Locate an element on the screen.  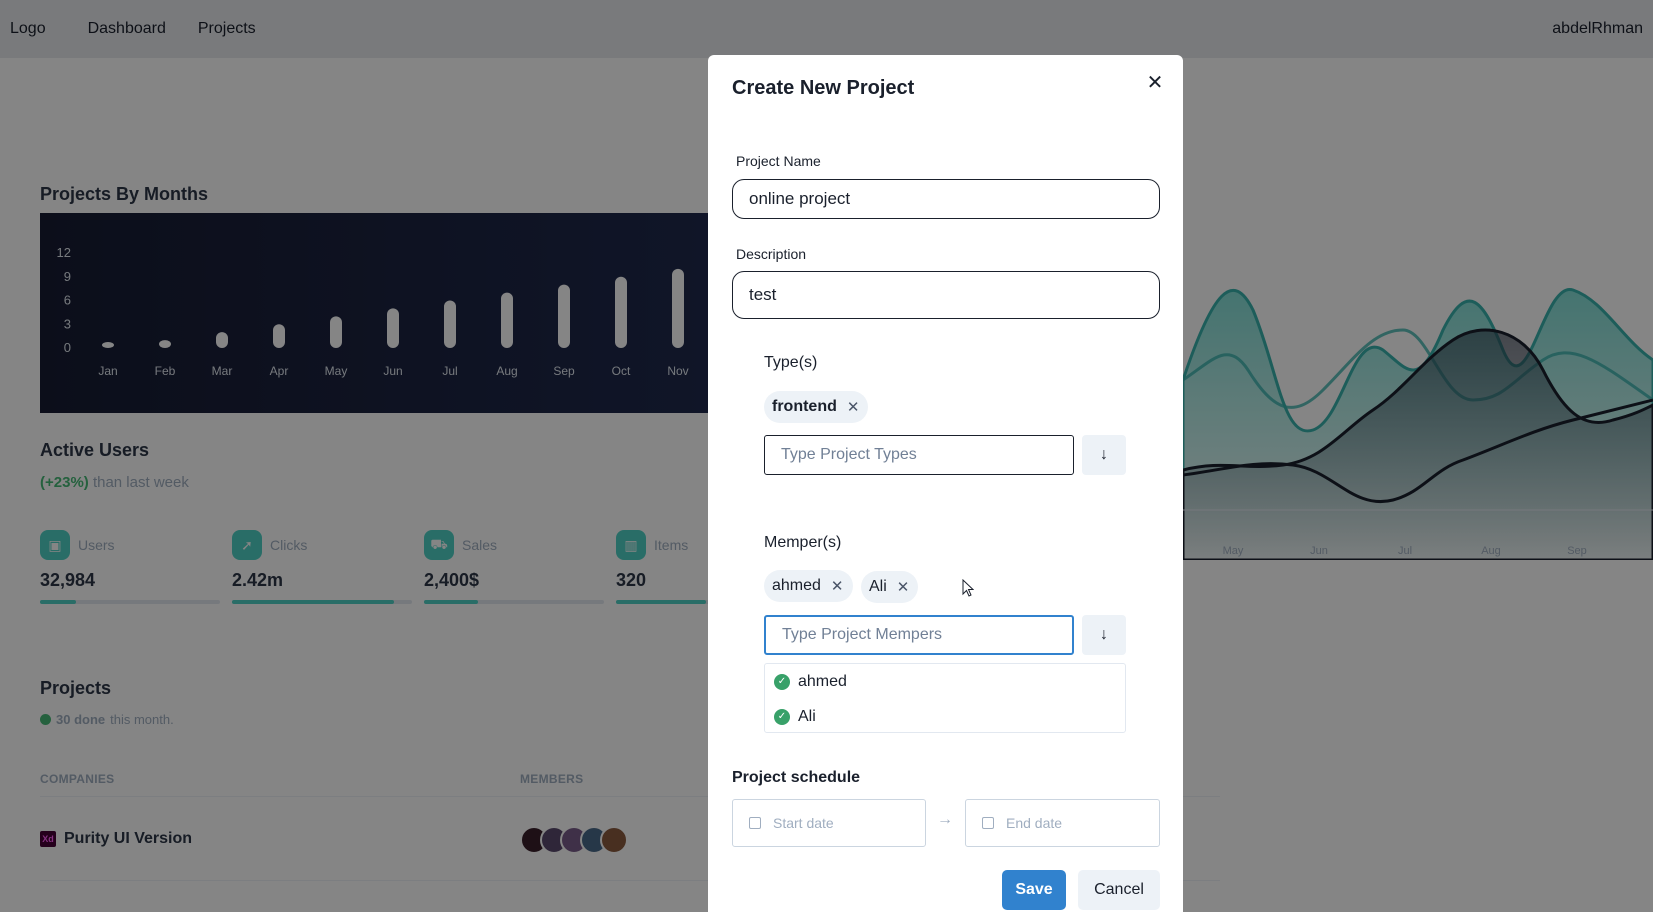
tag-label: Ali is located at coordinates (878, 586).